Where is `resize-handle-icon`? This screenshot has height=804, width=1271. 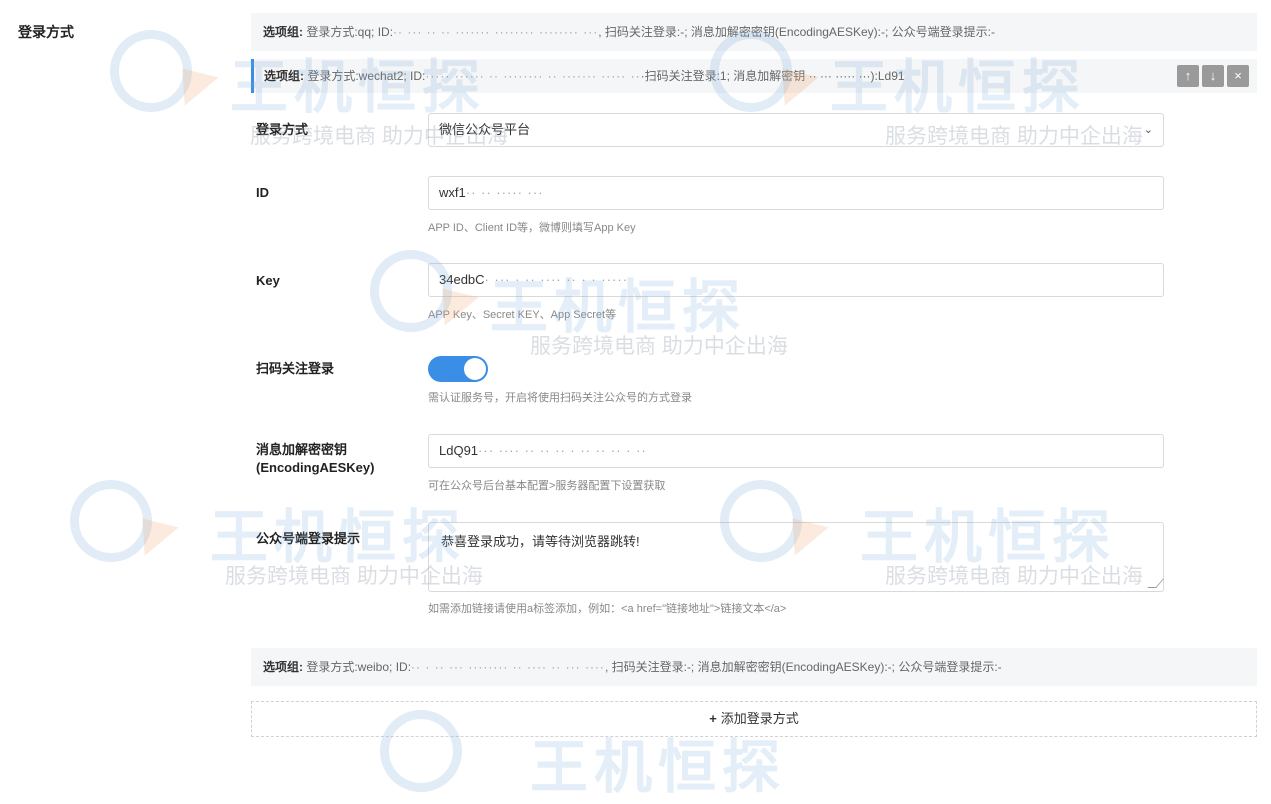
resize-handle-icon is located at coordinates (1155, 583).